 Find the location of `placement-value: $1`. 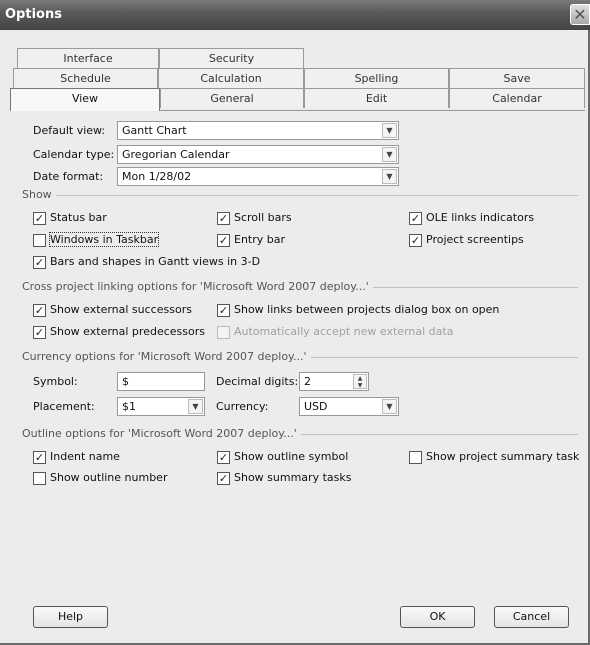

placement-value: $1 is located at coordinates (129, 406).